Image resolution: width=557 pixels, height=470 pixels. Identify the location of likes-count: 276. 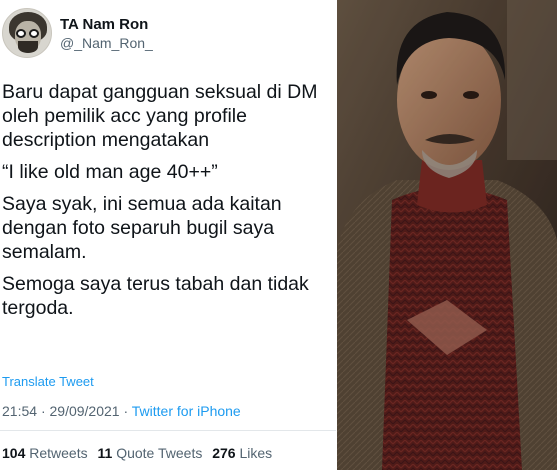
(224, 453).